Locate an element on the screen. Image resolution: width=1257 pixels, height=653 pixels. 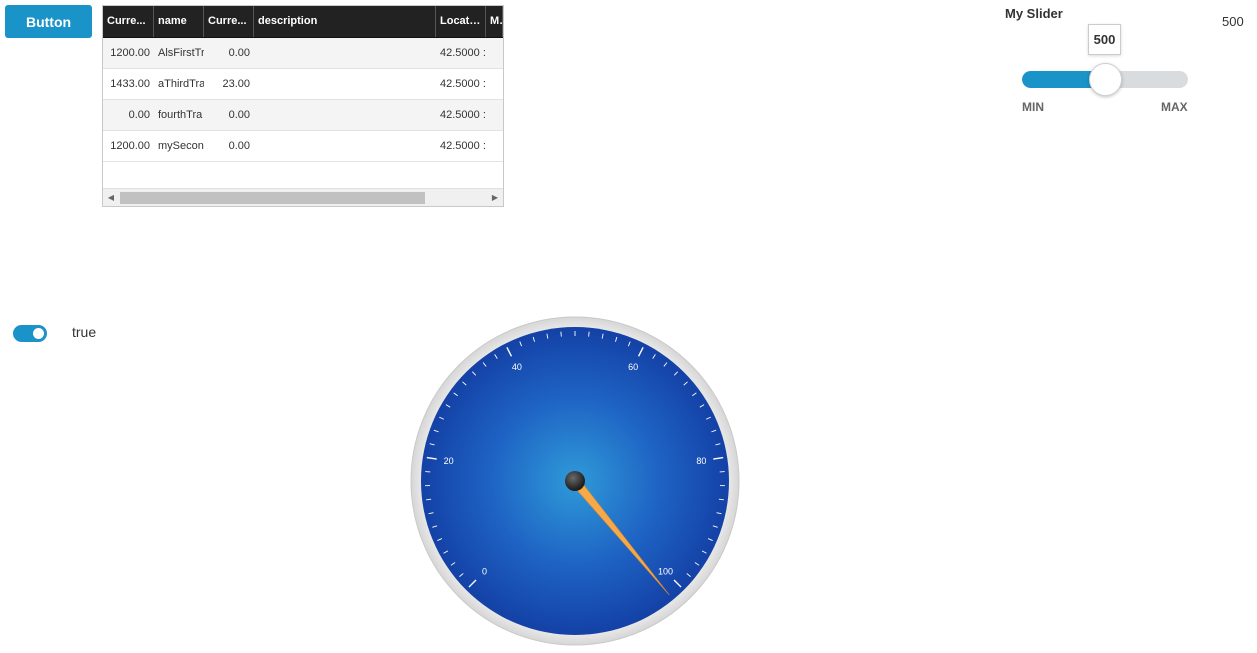
table-row: 0.00 fourthTra 0.00 42.5000 : A1 is located at coordinates (303, 115).